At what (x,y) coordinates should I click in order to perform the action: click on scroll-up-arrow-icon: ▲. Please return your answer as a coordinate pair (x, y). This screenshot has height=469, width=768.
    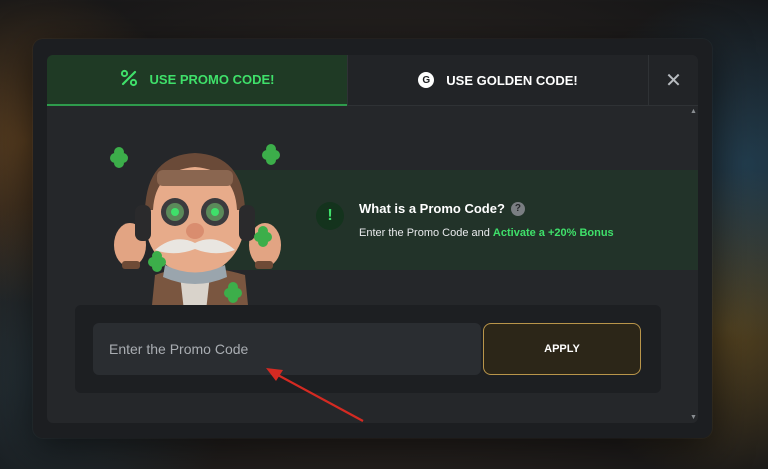
    Looking at the image, I should click on (693, 111).